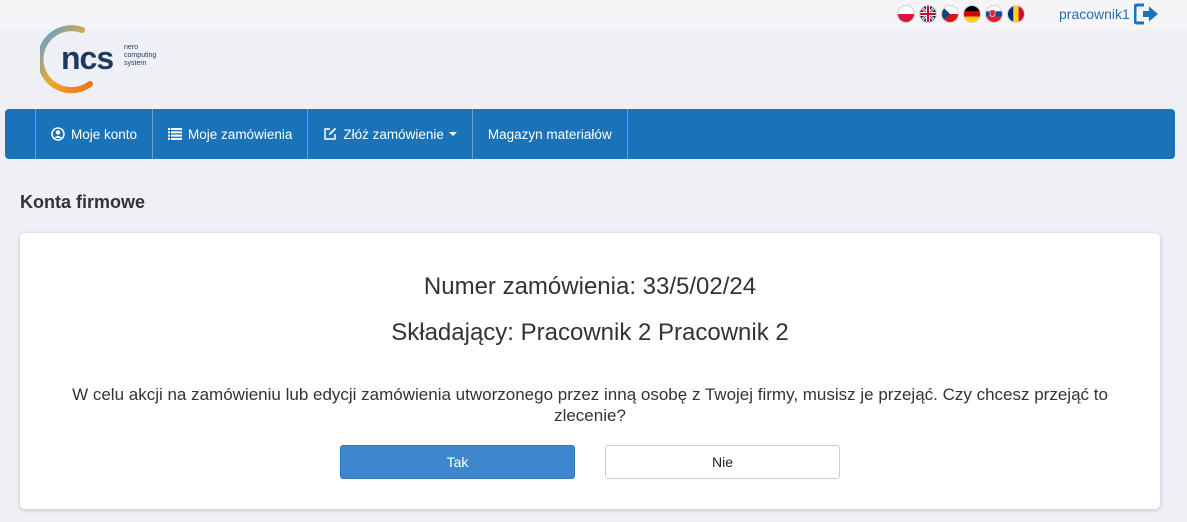 The image size is (1187, 522). Describe the element at coordinates (135, 63) in the screenshot. I see `logo-line-3: system` at that location.